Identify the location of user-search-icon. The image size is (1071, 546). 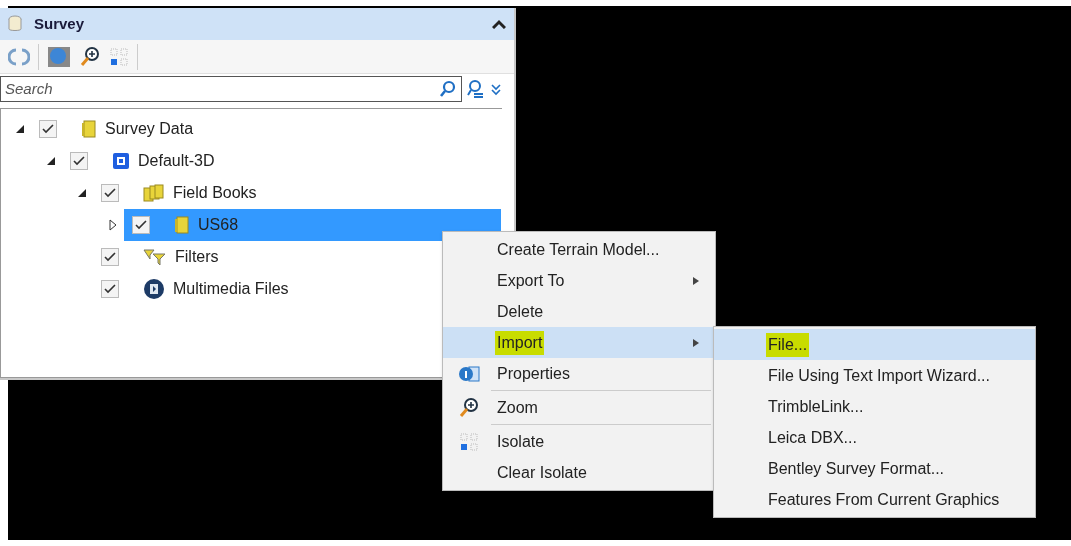
(476, 89).